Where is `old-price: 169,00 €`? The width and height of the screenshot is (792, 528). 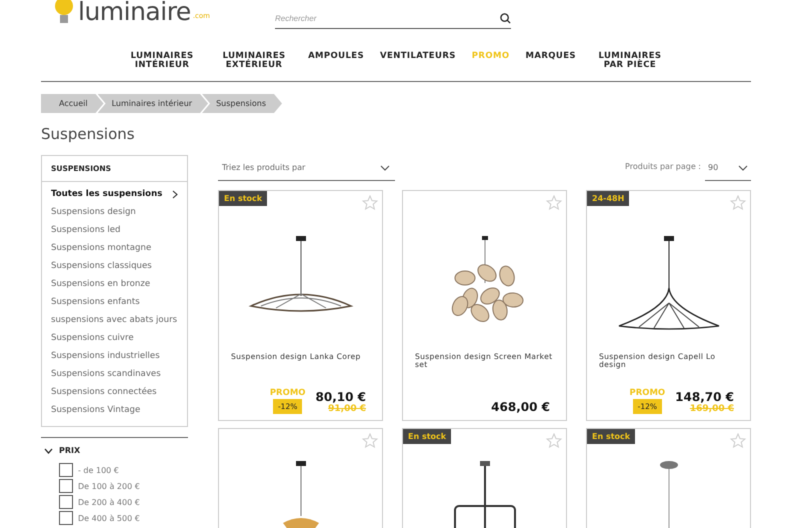 old-price: 169,00 € is located at coordinates (712, 409).